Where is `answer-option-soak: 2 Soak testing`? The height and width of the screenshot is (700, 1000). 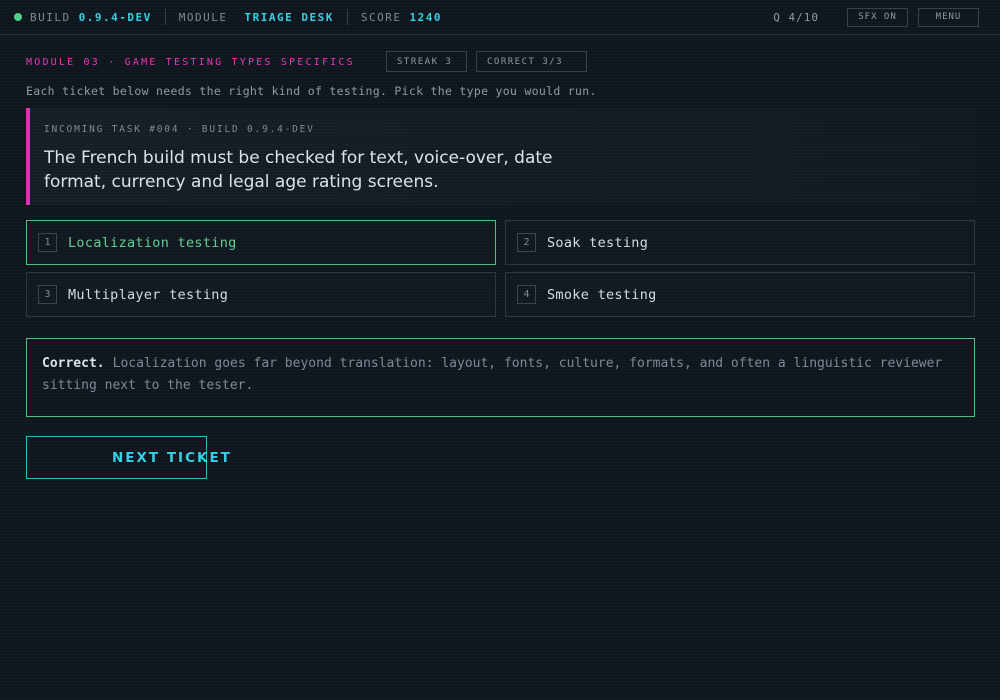
answer-option-soak: 2 Soak testing is located at coordinates (740, 242).